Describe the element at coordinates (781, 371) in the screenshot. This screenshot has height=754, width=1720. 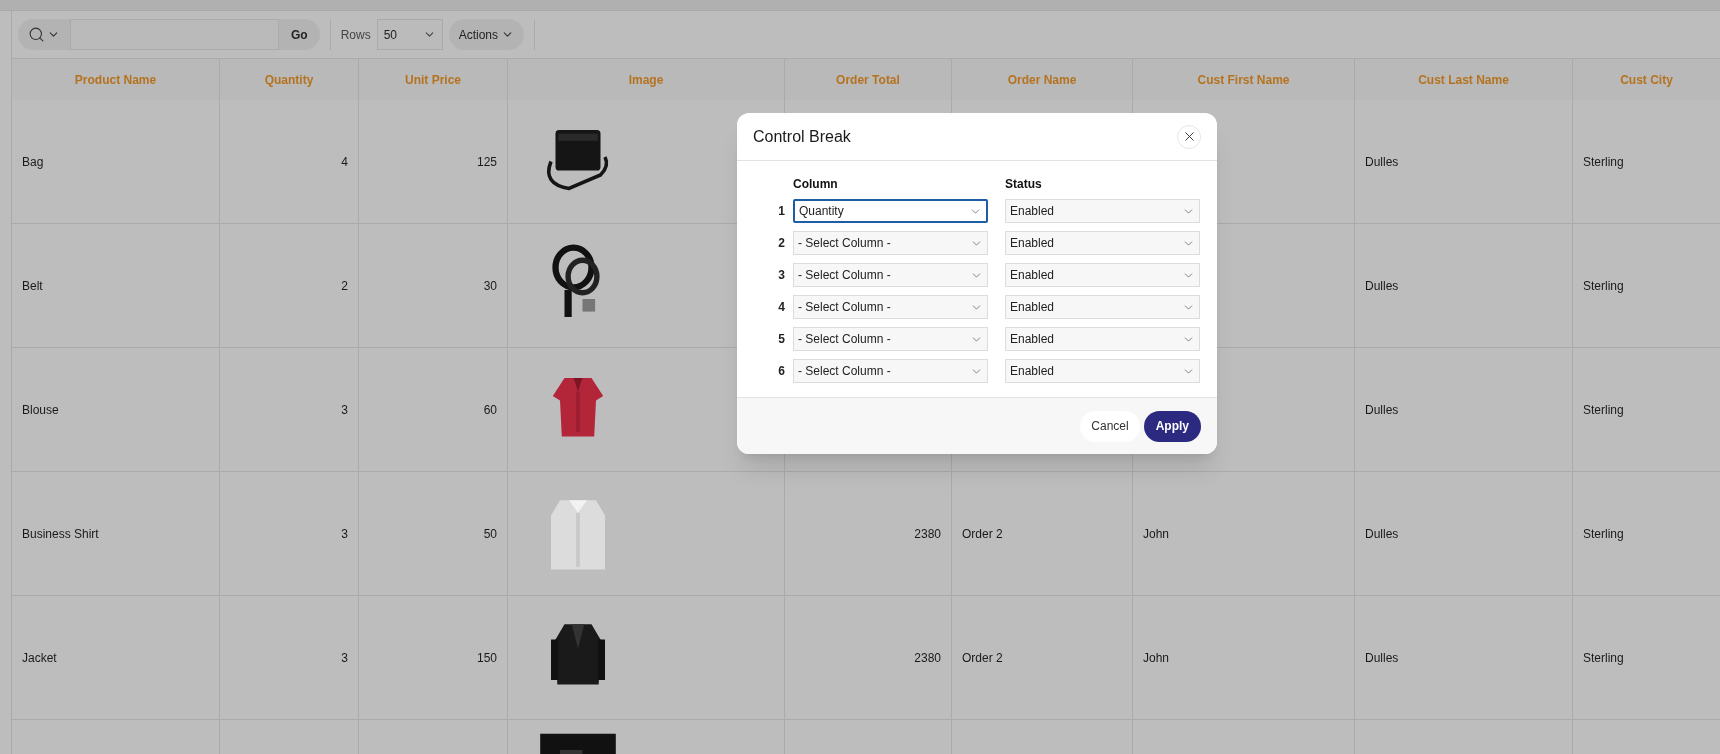
I see `row-number: 6` at that location.